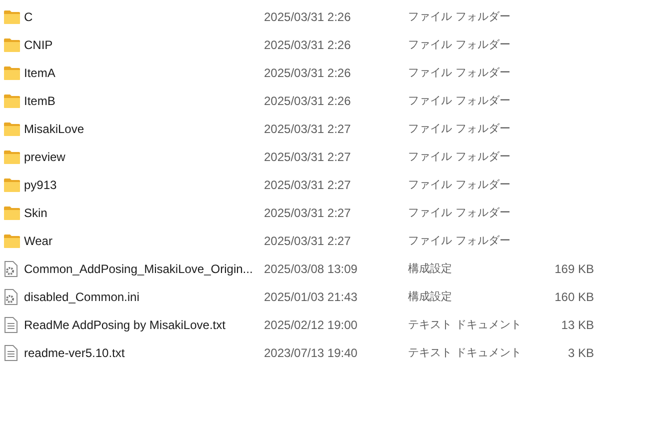  What do you see at coordinates (144, 213) in the screenshot?
I see `file-name: Skin` at bounding box center [144, 213].